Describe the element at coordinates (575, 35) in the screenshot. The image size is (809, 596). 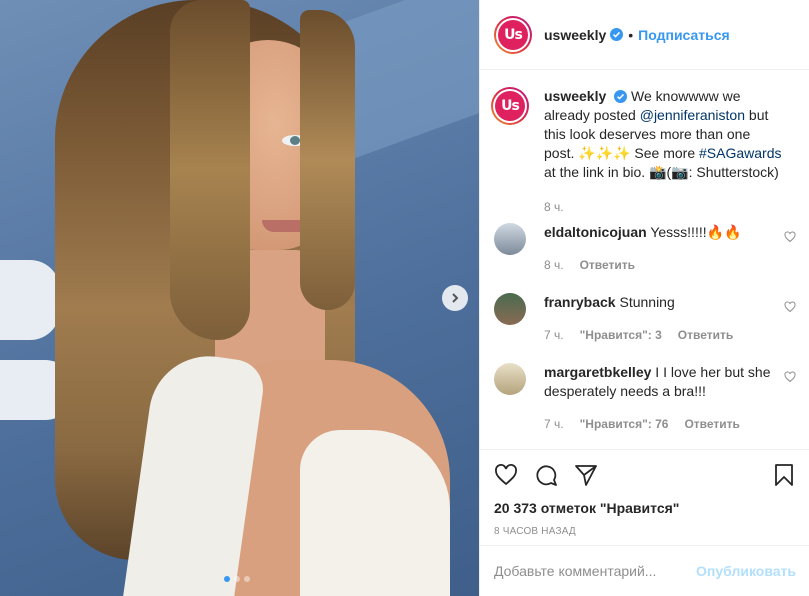
I see `header-username: usweekly` at that location.